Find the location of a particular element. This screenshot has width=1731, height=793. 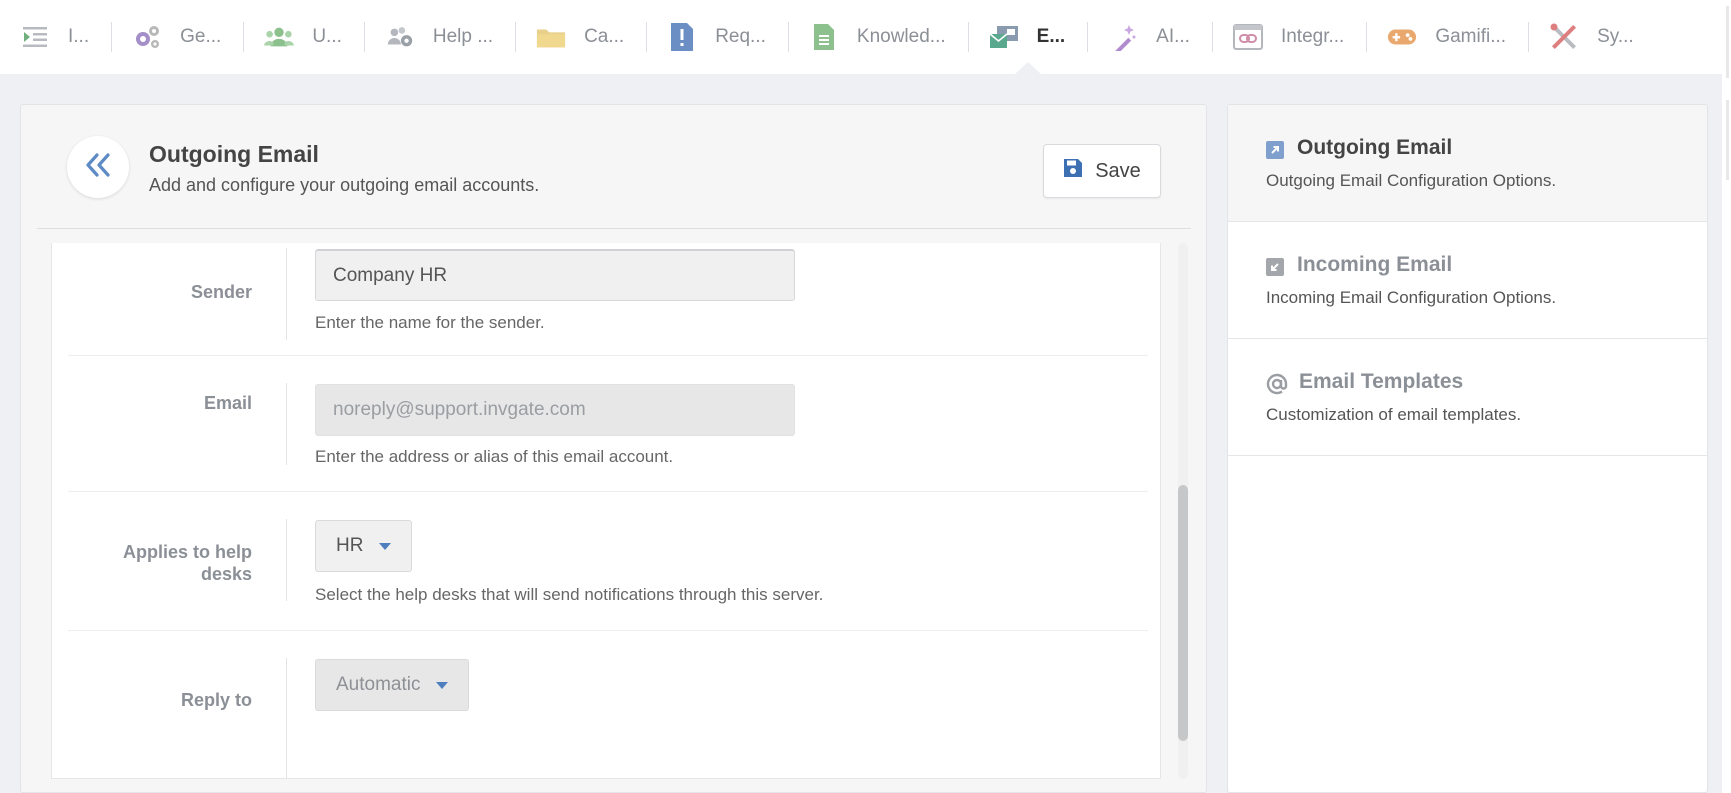

magic-wand-icon is located at coordinates (1123, 37).